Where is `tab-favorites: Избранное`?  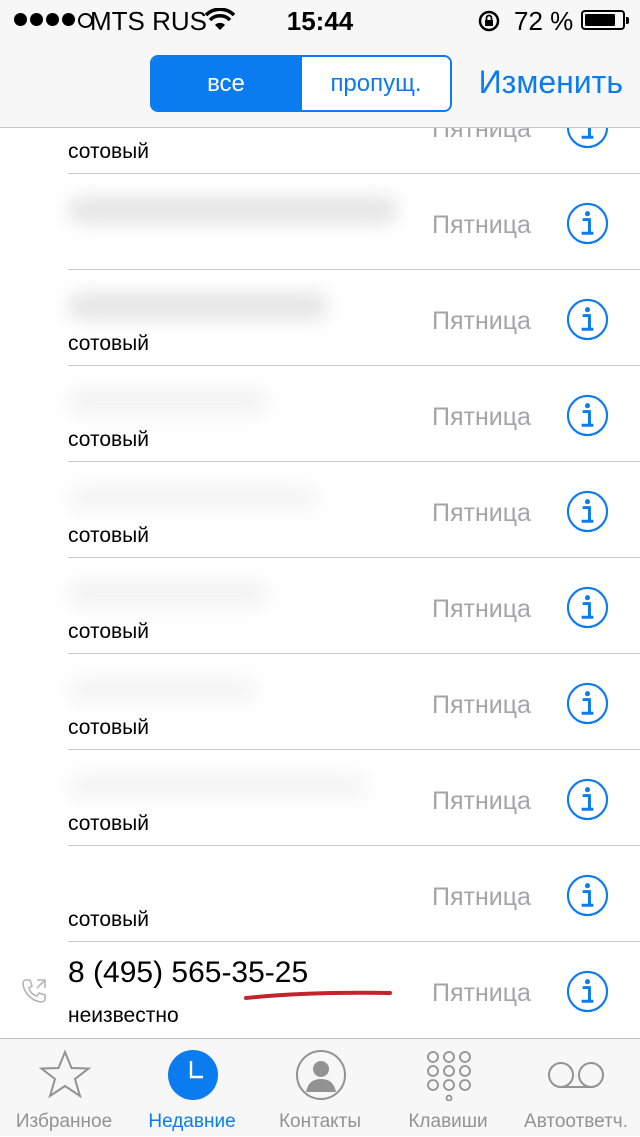 tab-favorites: Избранное is located at coordinates (64, 1088).